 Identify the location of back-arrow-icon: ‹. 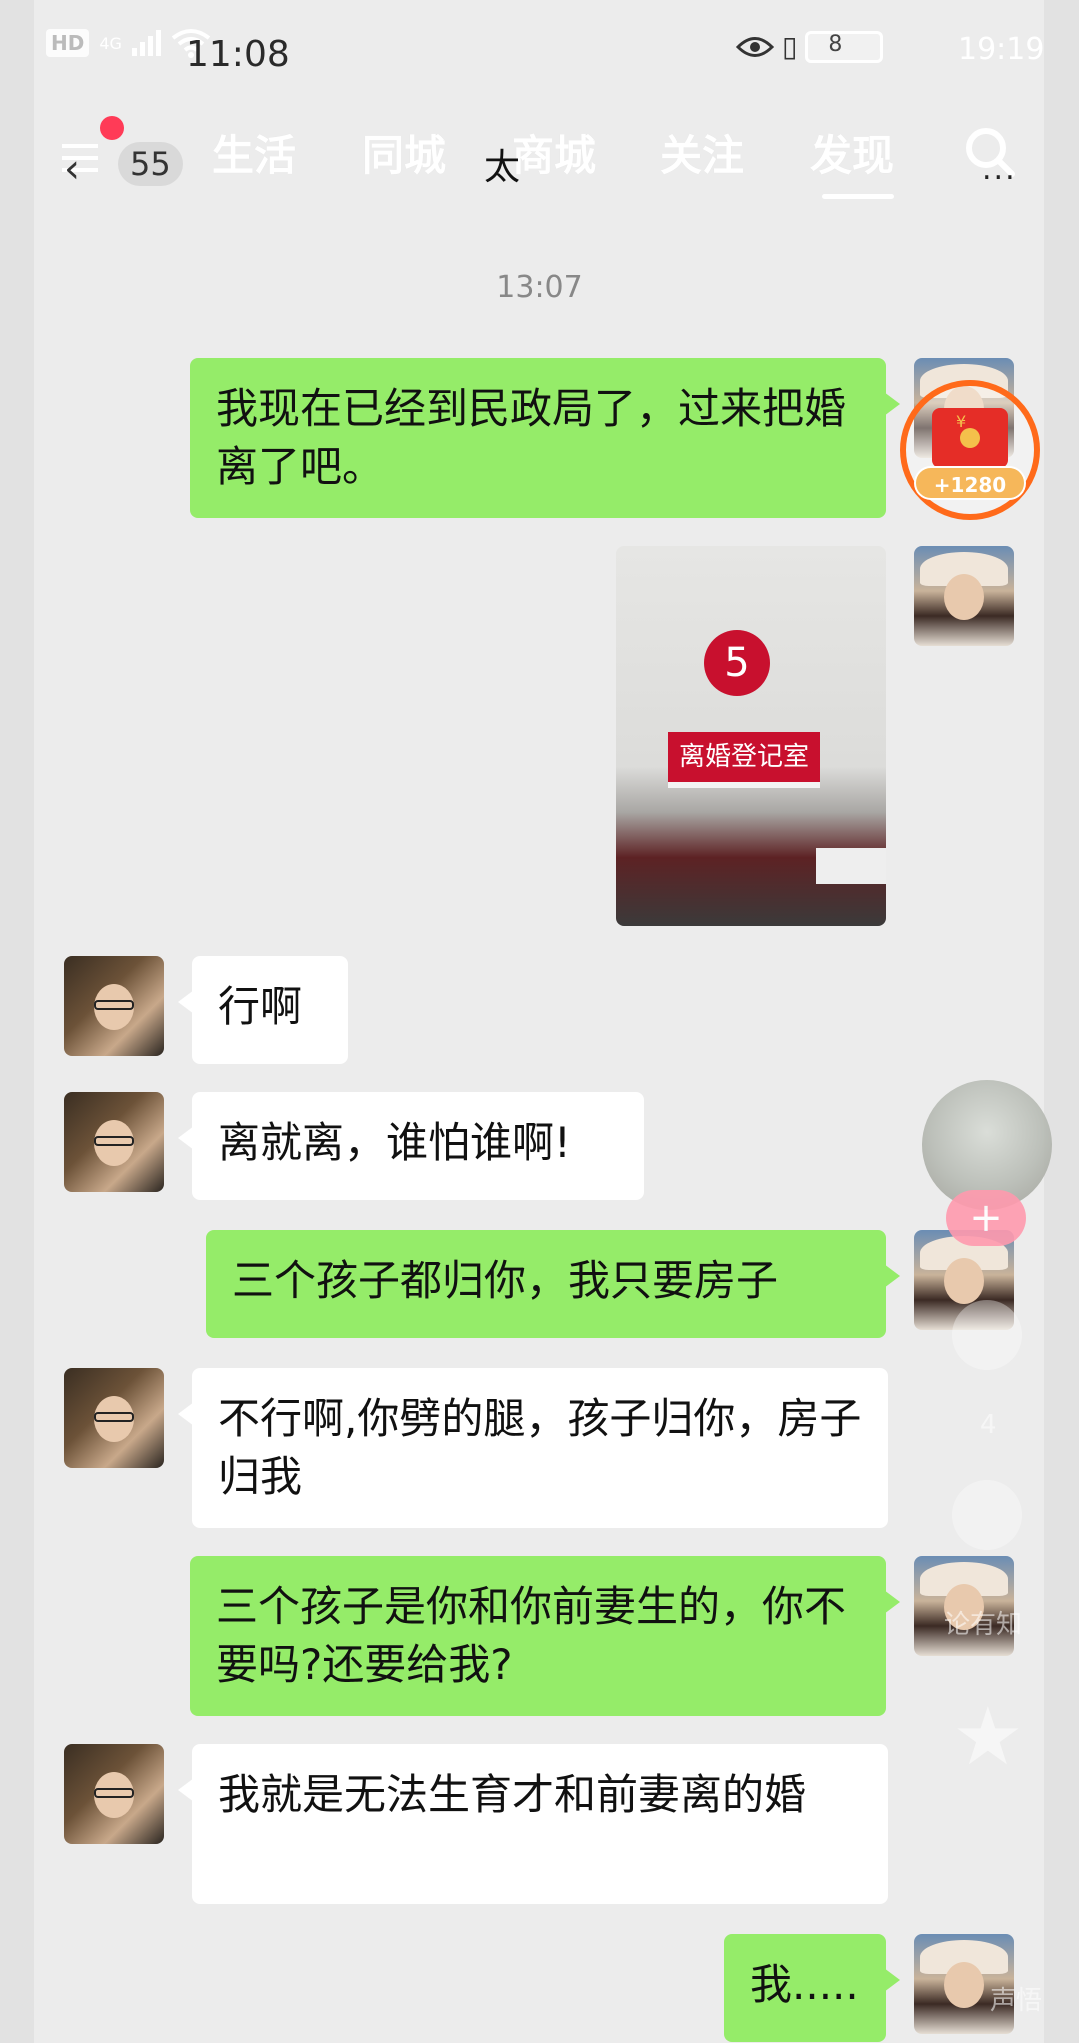
(72, 169).